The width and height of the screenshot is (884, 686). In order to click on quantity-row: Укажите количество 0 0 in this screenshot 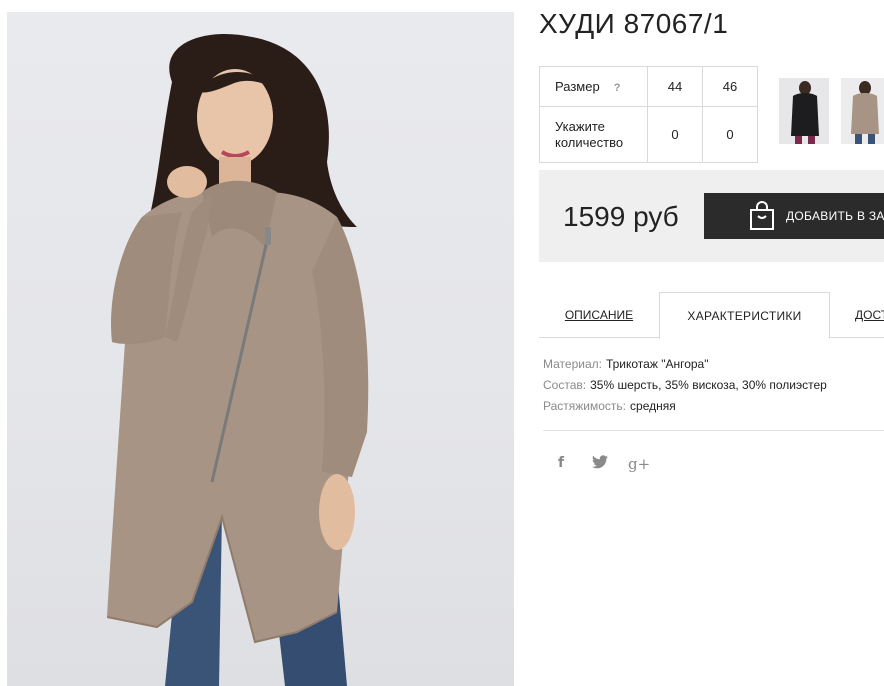, I will do `click(648, 134)`.